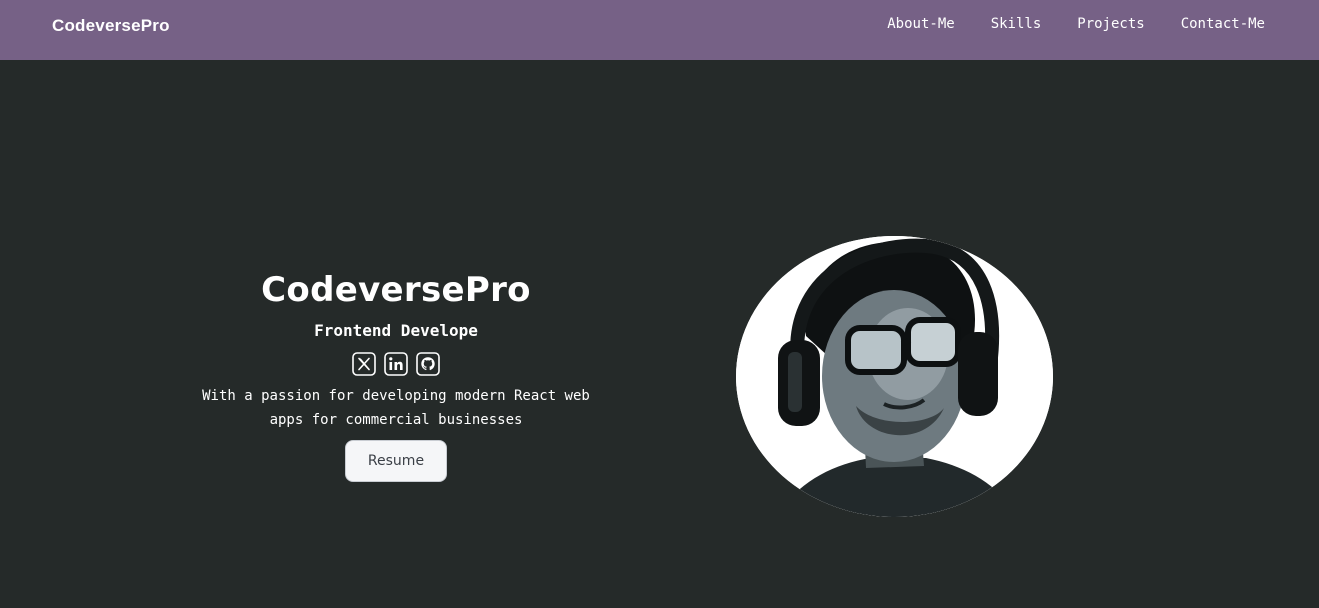 The image size is (1319, 608). What do you see at coordinates (428, 364) in the screenshot?
I see `github-icon` at bounding box center [428, 364].